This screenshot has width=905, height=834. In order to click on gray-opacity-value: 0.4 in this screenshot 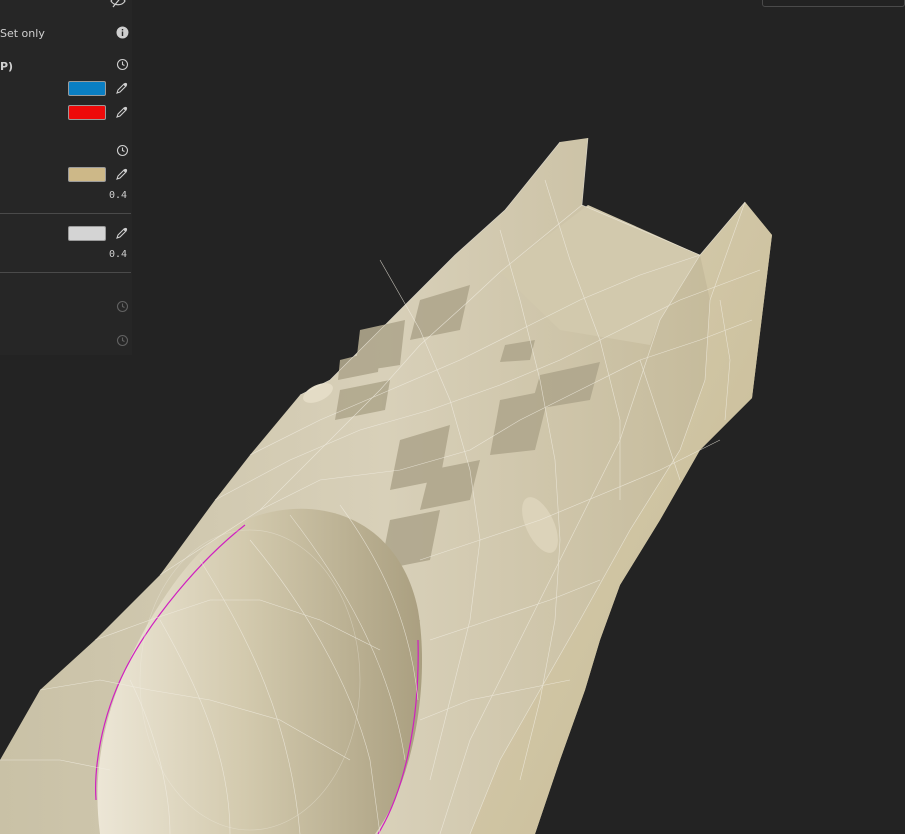, I will do `click(118, 254)`.